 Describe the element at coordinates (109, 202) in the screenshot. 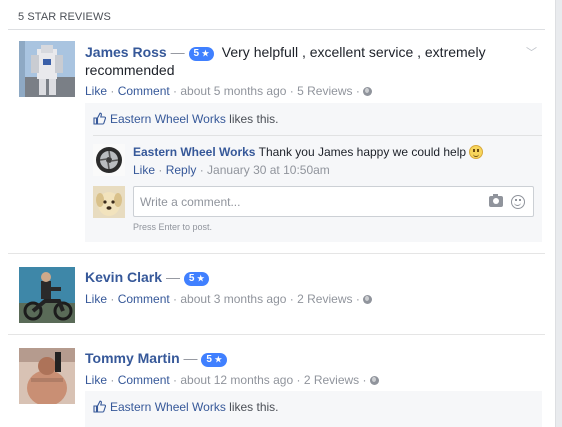

I see `current-user-avatar` at that location.